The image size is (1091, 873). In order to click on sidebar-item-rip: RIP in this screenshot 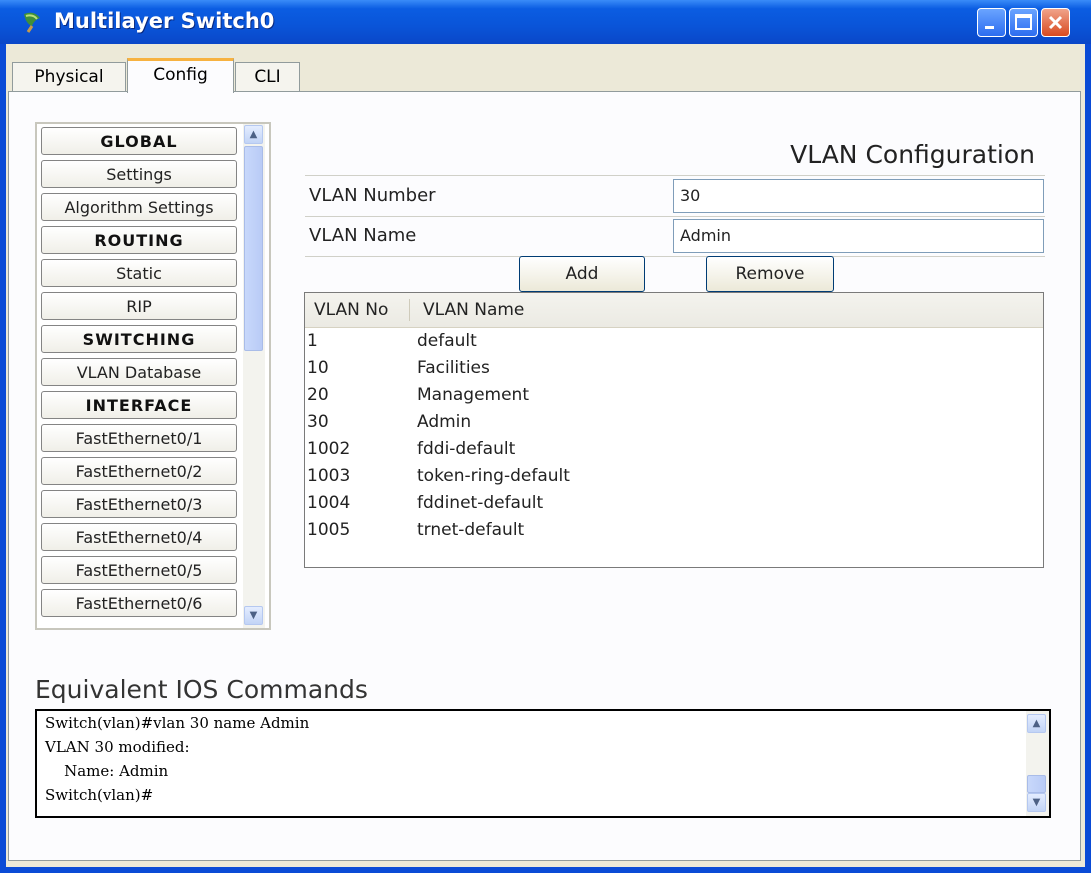, I will do `click(139, 306)`.